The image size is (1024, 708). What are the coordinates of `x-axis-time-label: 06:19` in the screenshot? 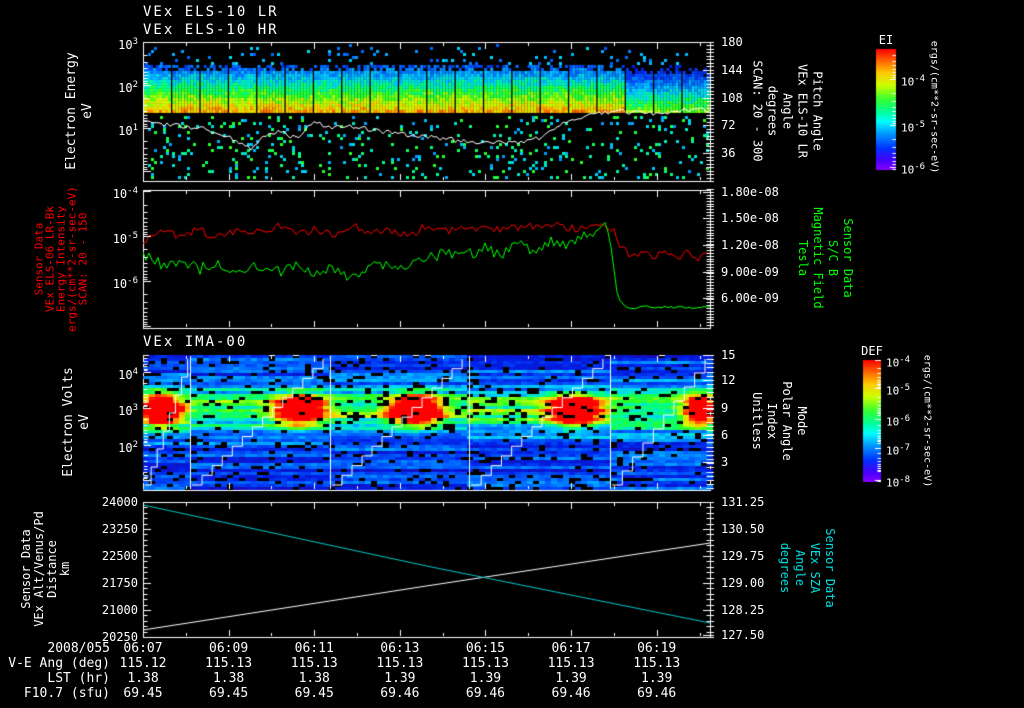 It's located at (657, 648).